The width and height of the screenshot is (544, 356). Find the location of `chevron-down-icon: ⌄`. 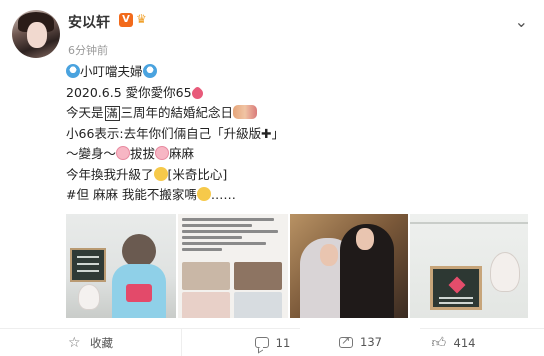

chevron-down-icon: ⌄ is located at coordinates (521, 21).